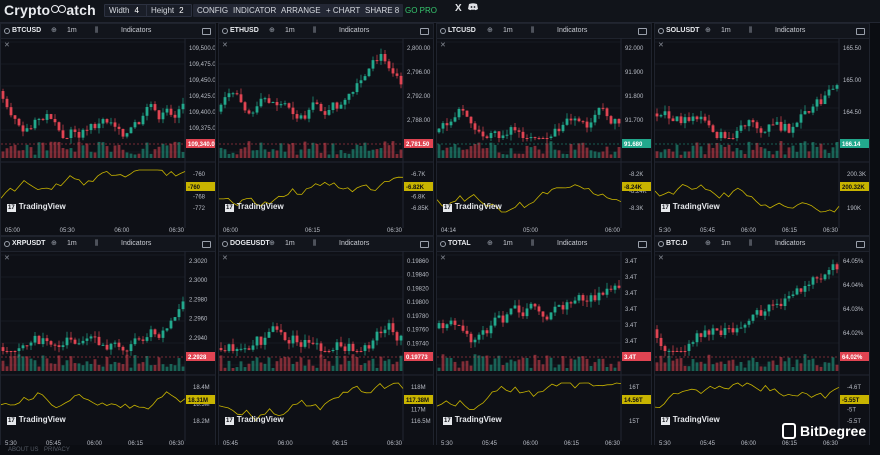 Image resolution: width=880 pixels, height=455 pixels. What do you see at coordinates (169, 10) in the screenshot?
I see `height-input: Height 2` at bounding box center [169, 10].